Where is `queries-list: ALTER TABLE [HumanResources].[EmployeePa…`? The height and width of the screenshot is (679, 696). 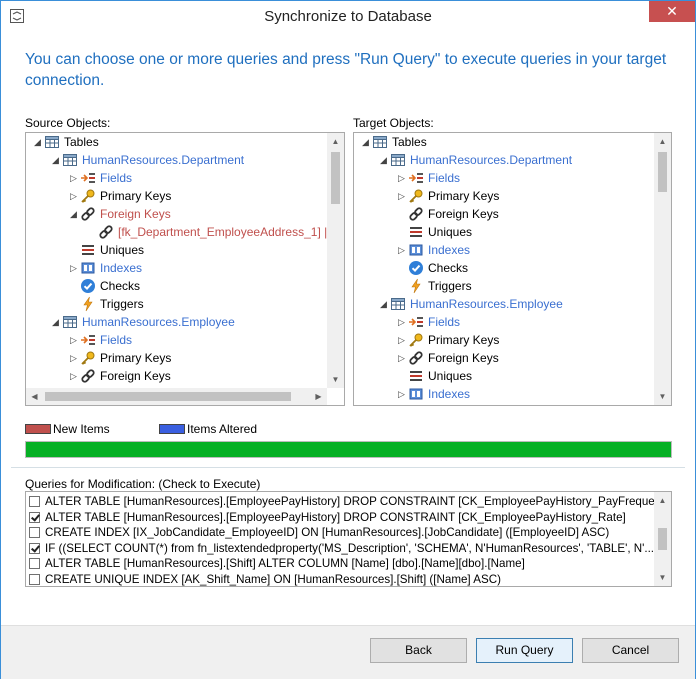 queries-list: ALTER TABLE [HumanResources].[EmployeePa… is located at coordinates (348, 539).